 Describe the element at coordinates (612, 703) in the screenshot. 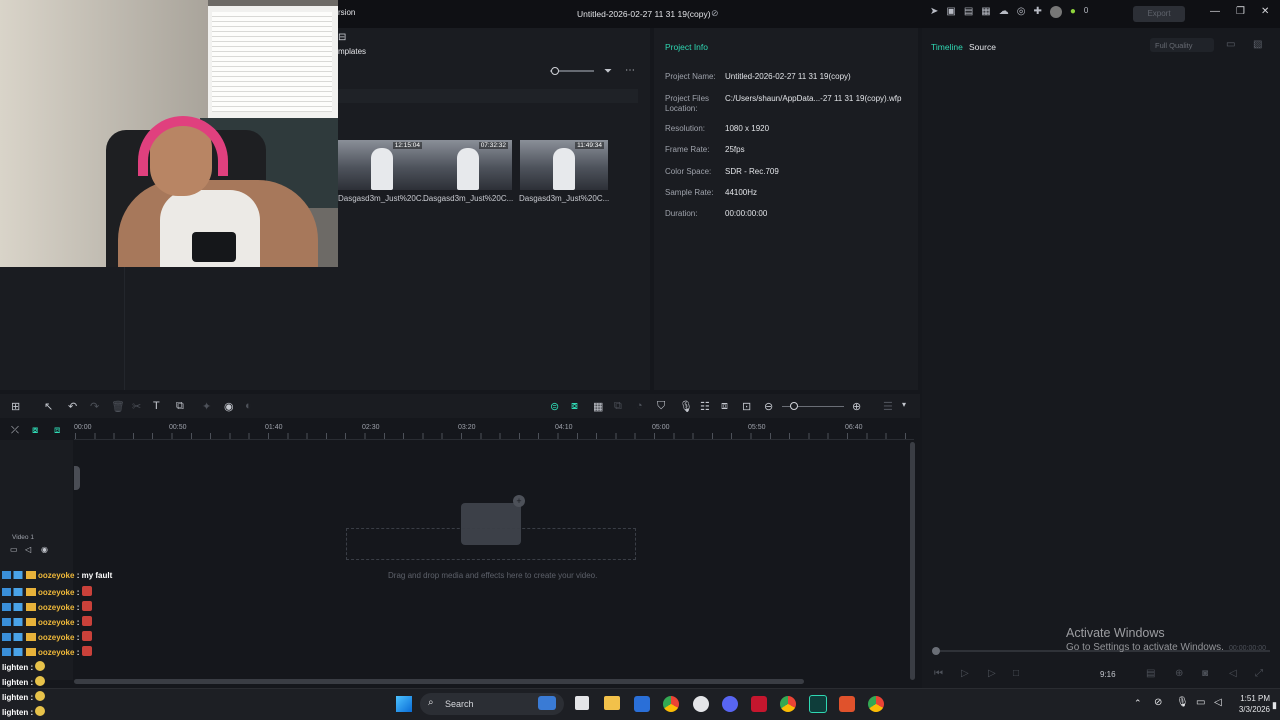

I see `file-explorer-icon` at that location.